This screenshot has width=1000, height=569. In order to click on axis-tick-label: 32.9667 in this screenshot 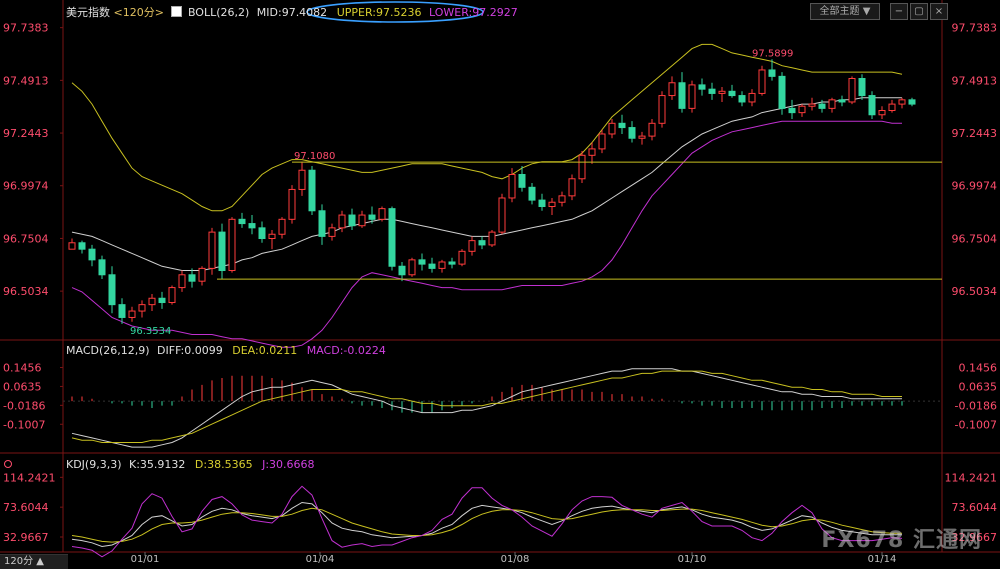, I will do `click(26, 537)`.